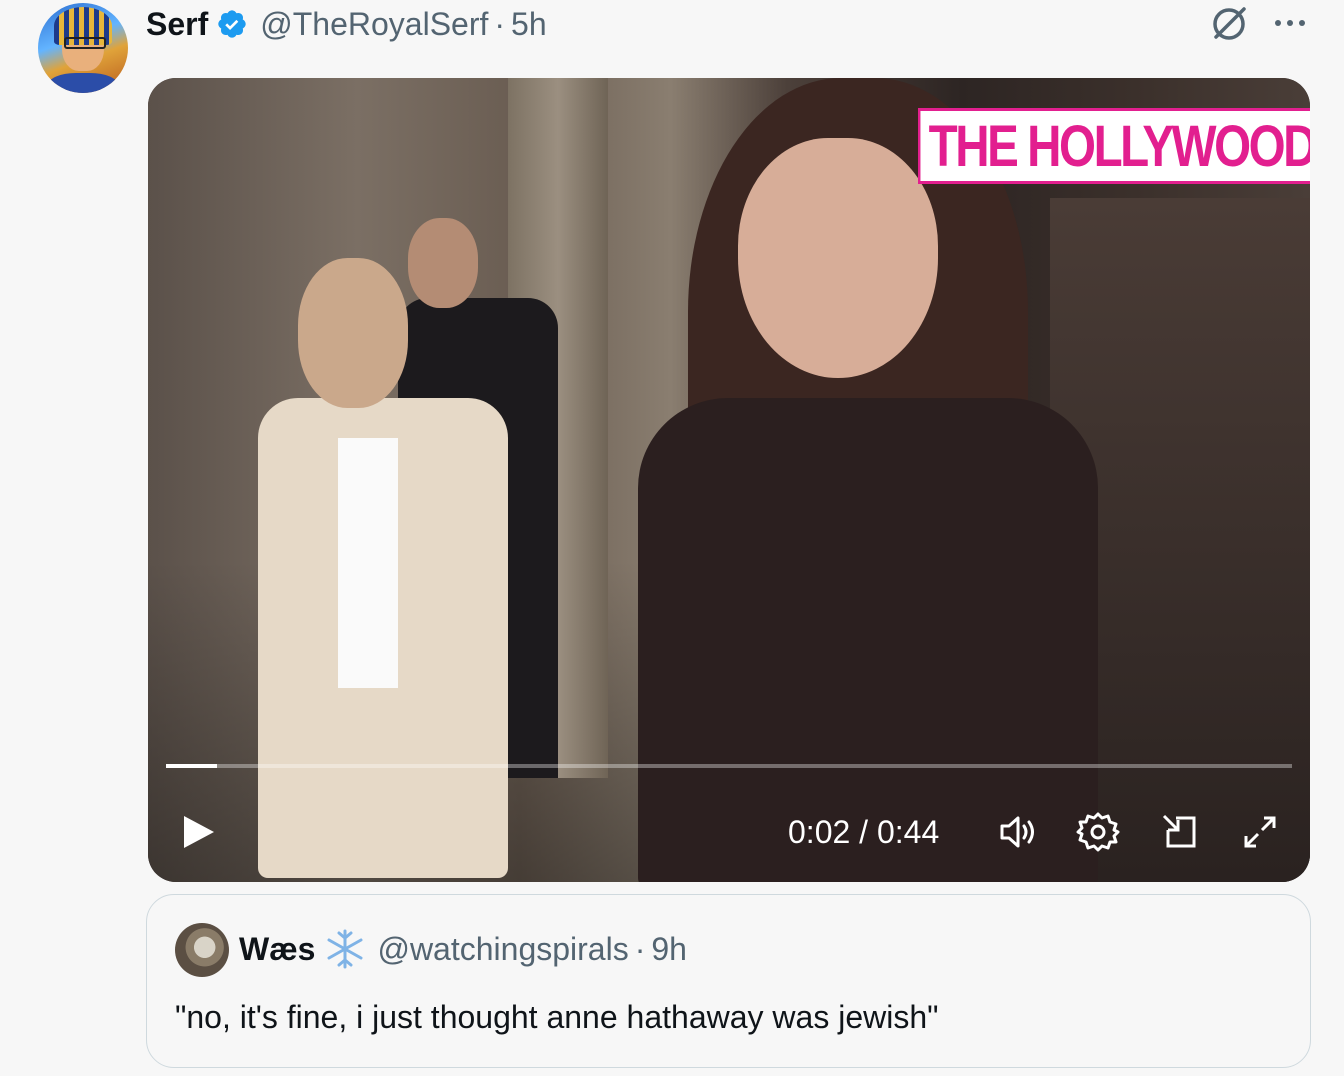 The height and width of the screenshot is (1076, 1344). What do you see at coordinates (202, 950) in the screenshot?
I see `quoted-author-avatar` at bounding box center [202, 950].